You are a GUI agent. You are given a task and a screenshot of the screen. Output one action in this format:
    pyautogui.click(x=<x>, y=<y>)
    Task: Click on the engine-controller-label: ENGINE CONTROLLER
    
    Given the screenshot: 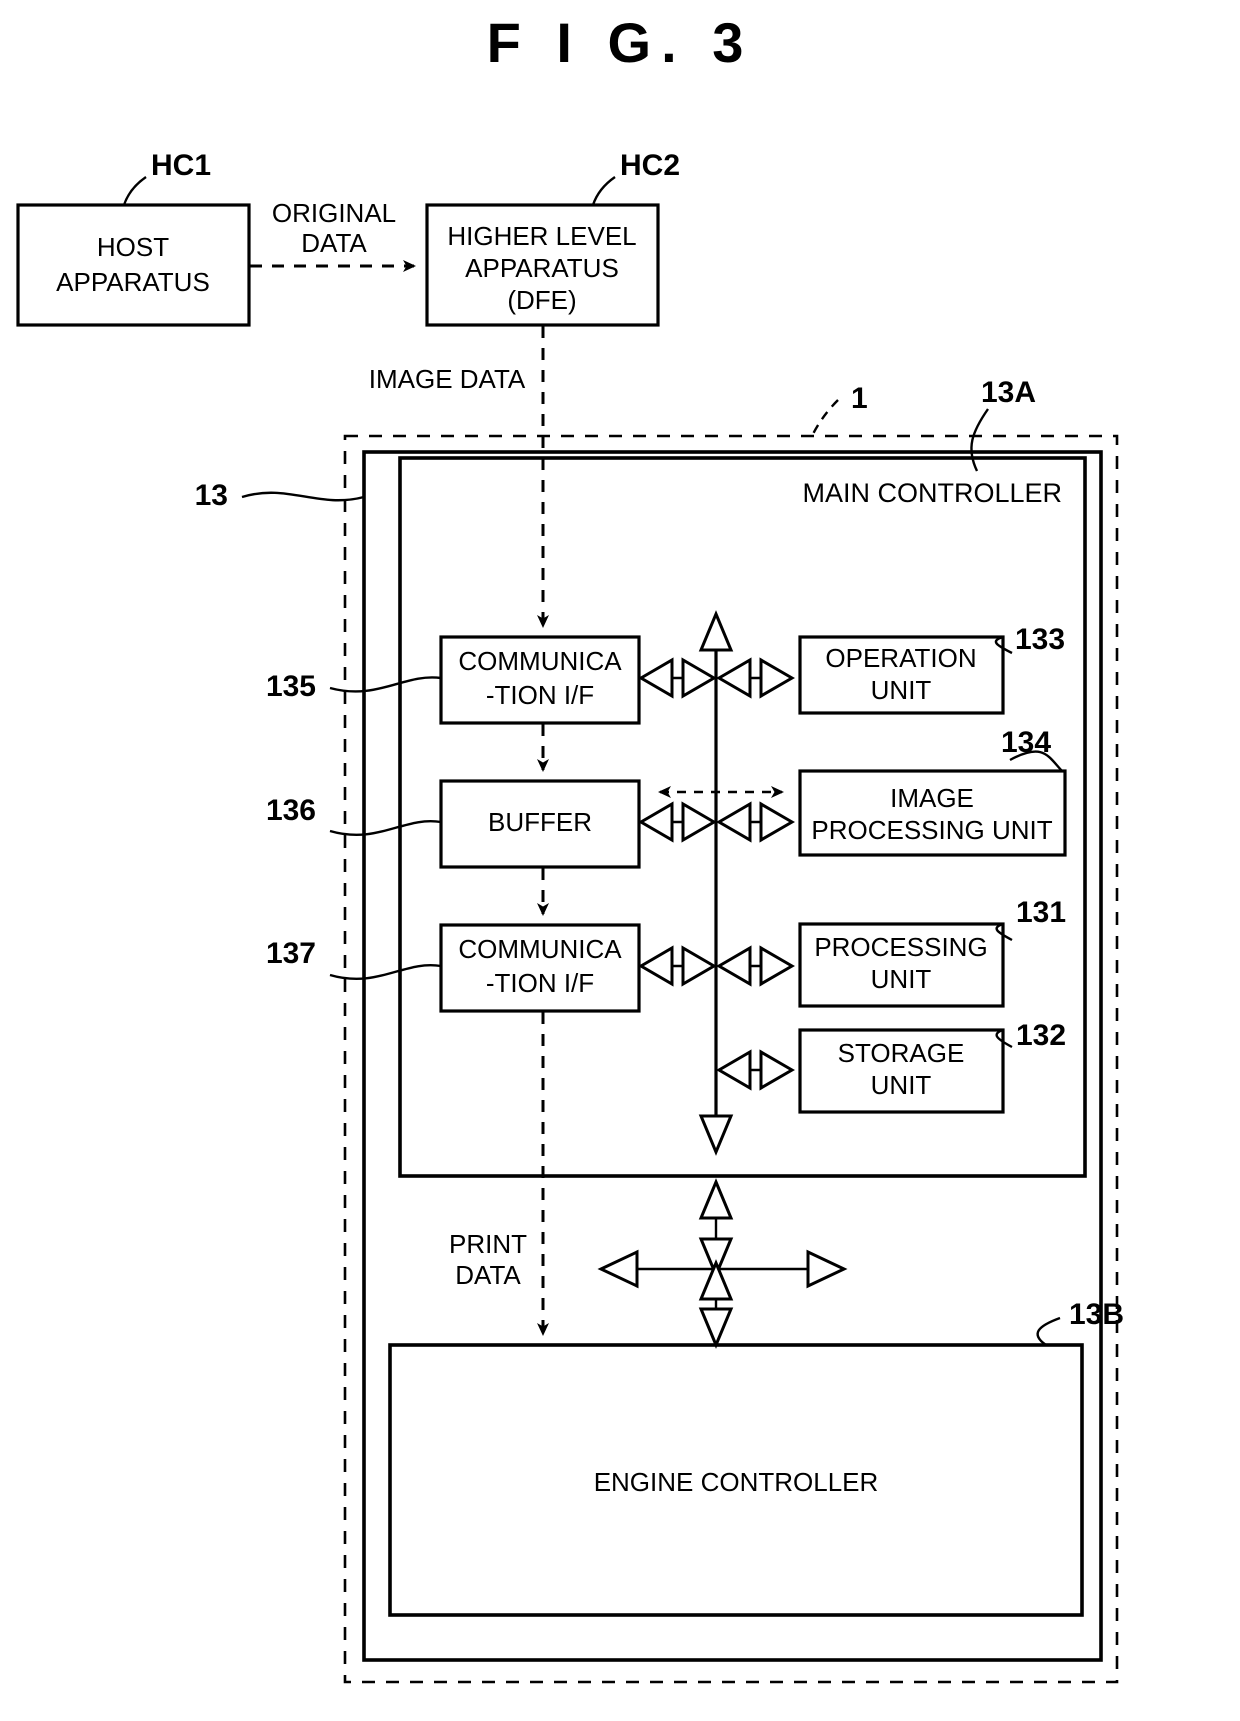 What is the action you would take?
    pyautogui.click(x=736, y=1482)
    